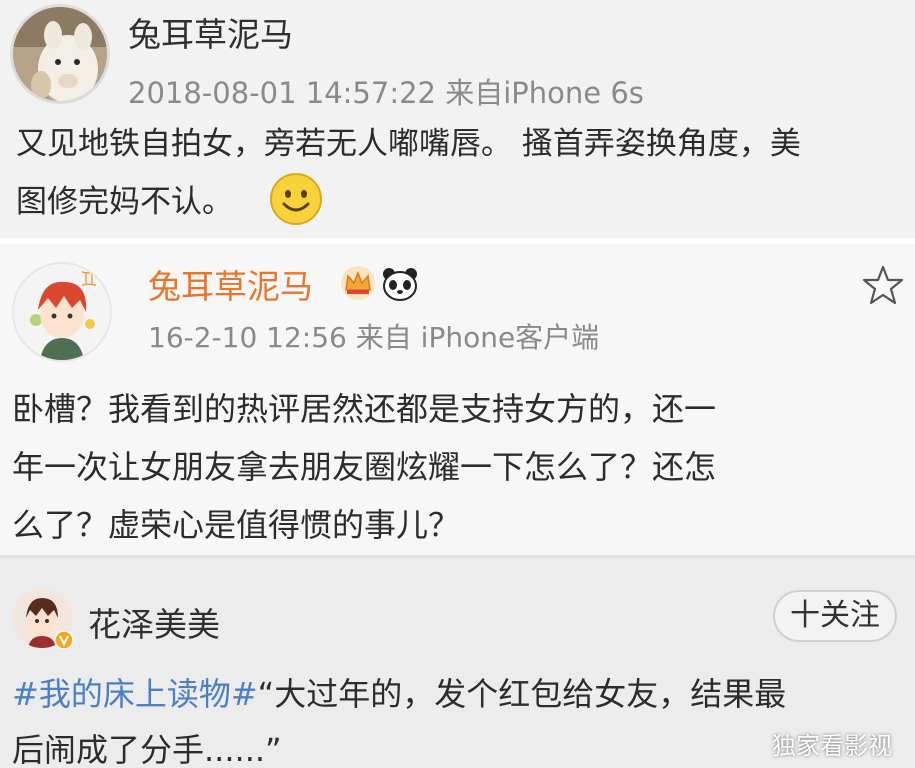 The image size is (915, 768). What do you see at coordinates (135, 694) in the screenshot?
I see `hashtag-link: #我的床上读物#` at bounding box center [135, 694].